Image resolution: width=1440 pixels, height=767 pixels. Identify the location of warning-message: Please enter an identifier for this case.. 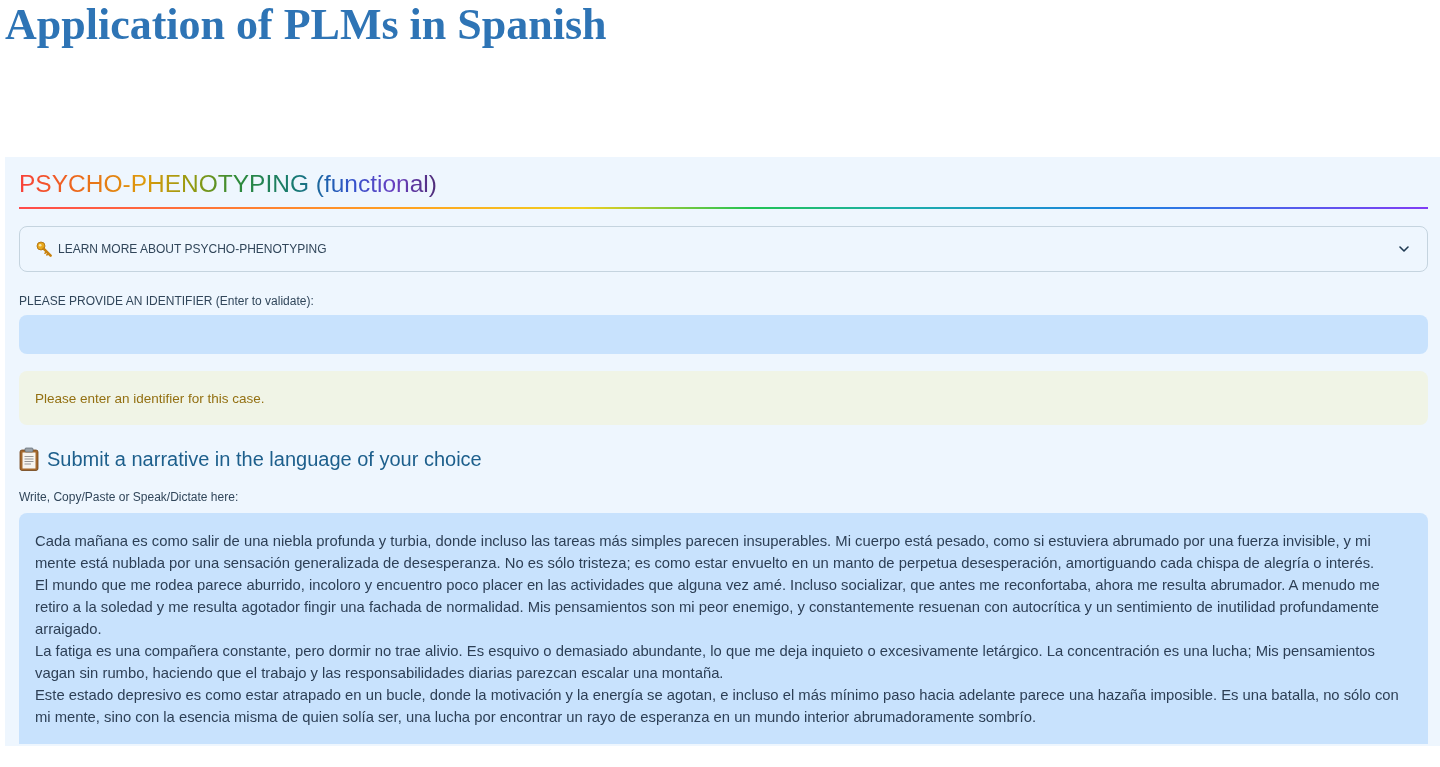
(723, 398).